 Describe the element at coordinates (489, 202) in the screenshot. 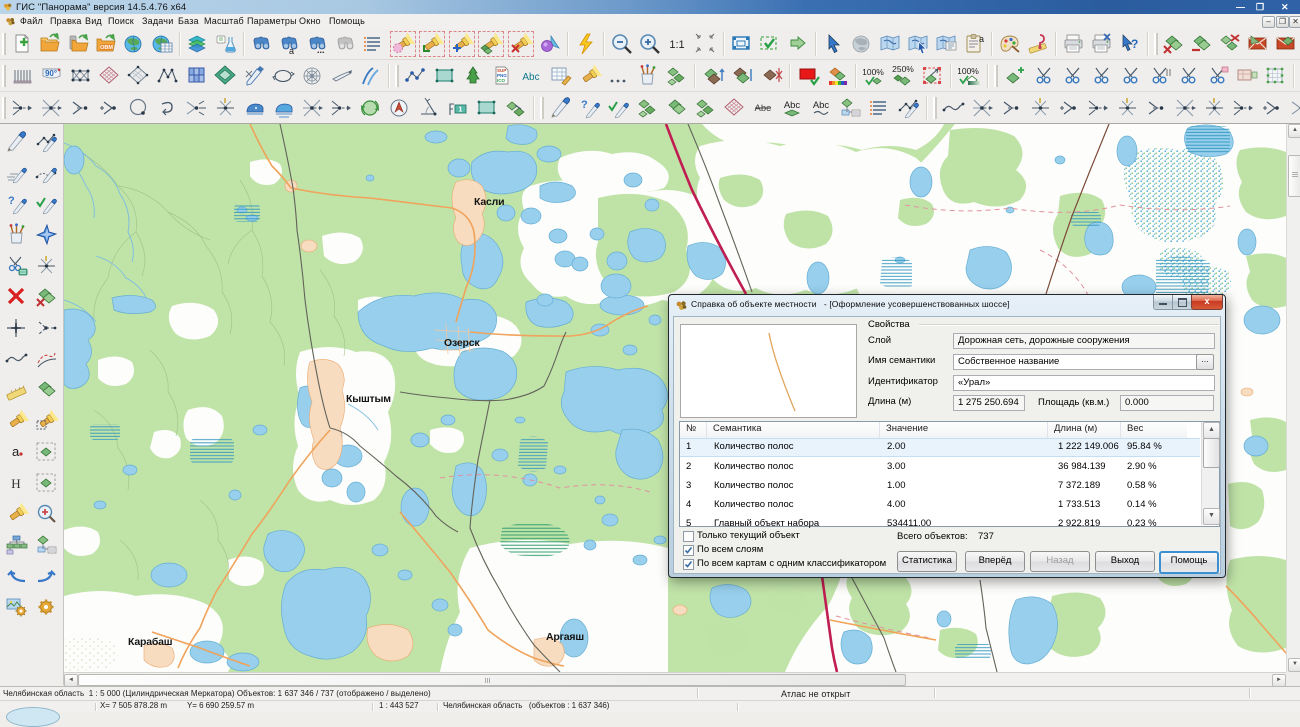

I see `svg-text: Касли` at that location.